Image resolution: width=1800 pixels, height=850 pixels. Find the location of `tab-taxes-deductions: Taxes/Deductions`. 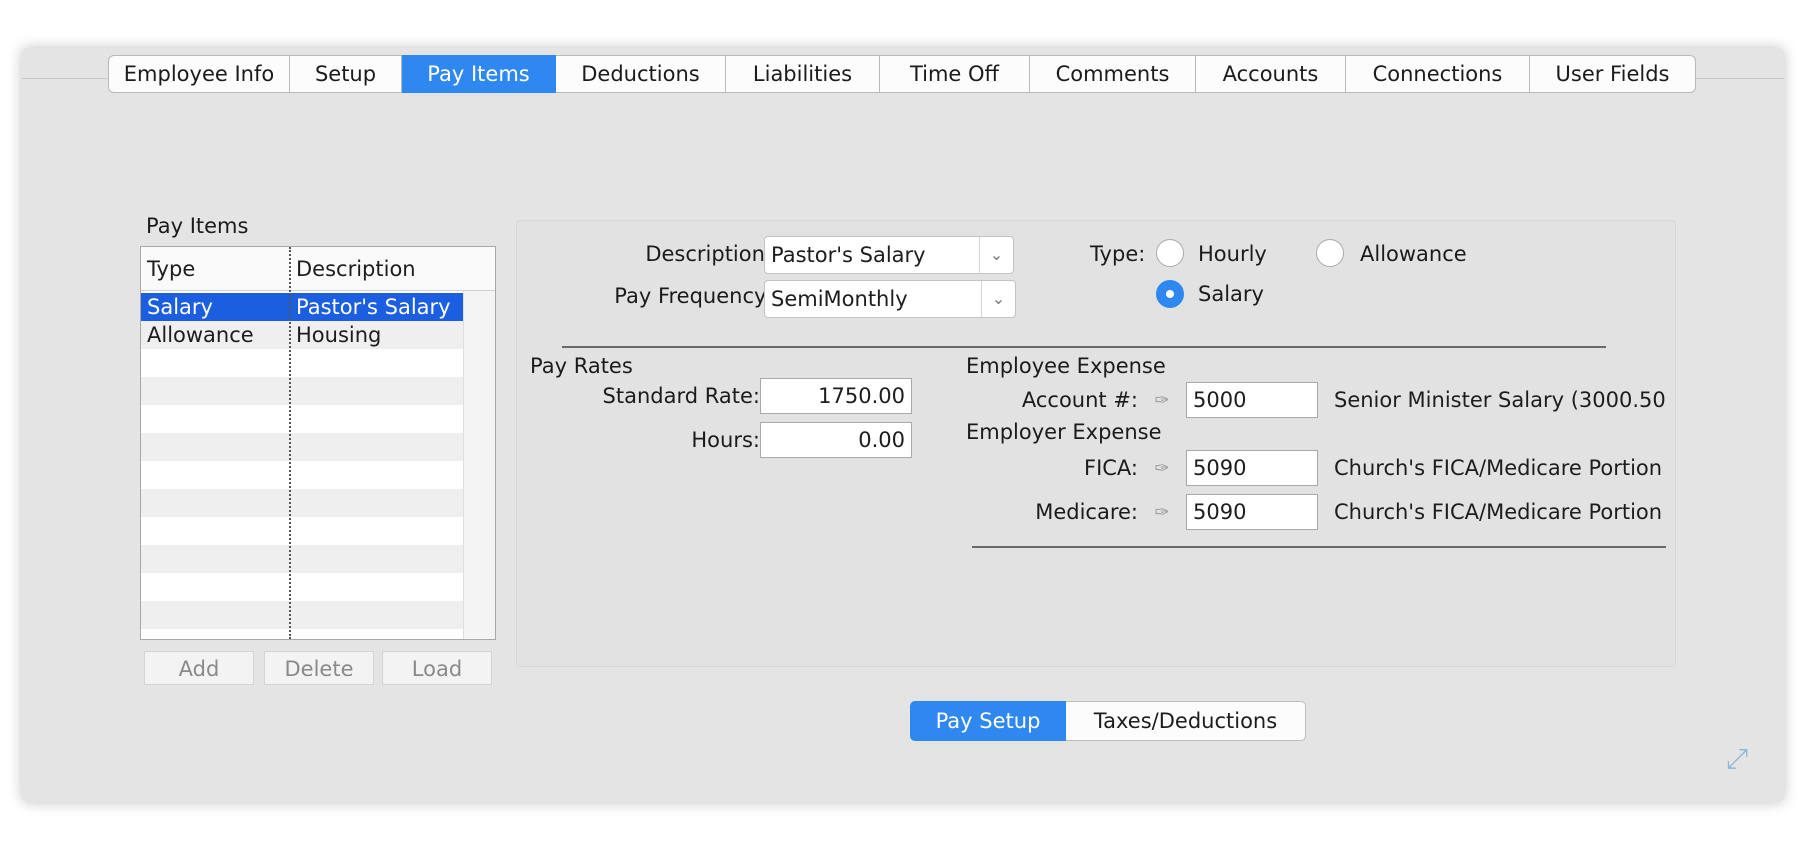

tab-taxes-deductions: Taxes/Deductions is located at coordinates (1186, 721).